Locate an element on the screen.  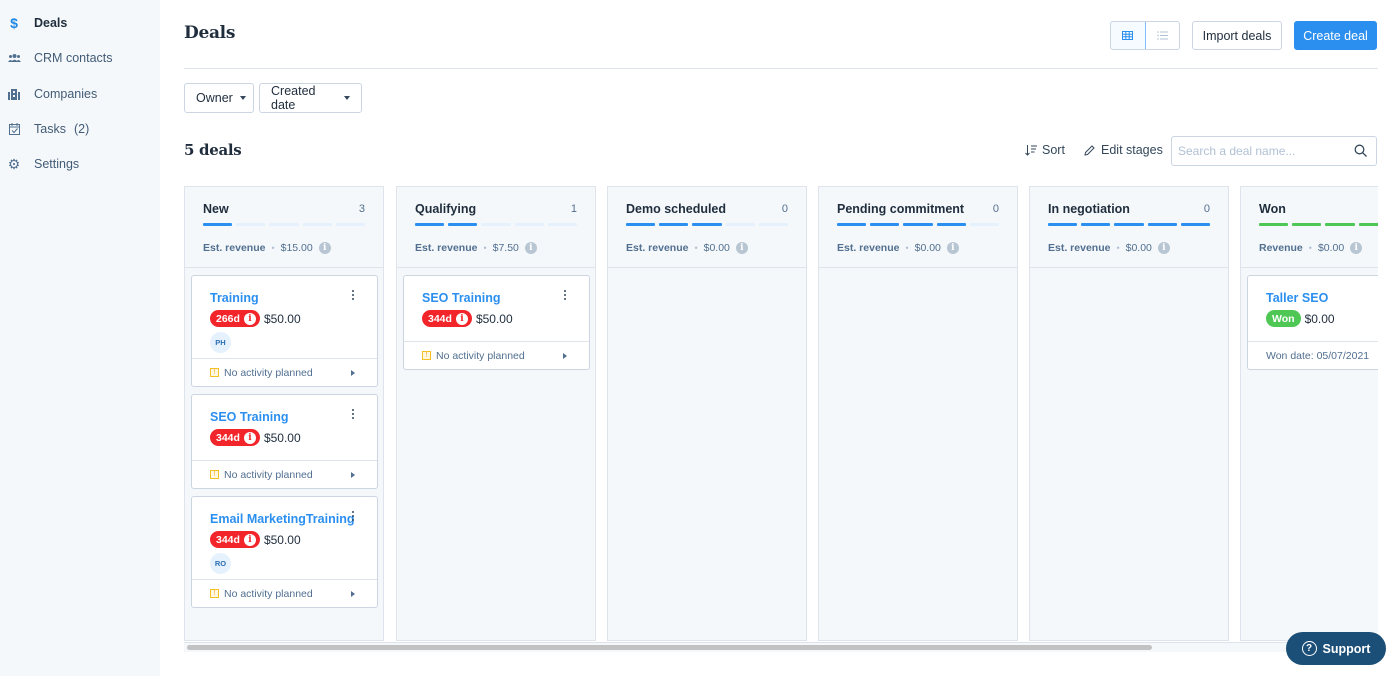
edit-stages-button: Edit stages is located at coordinates (1123, 150).